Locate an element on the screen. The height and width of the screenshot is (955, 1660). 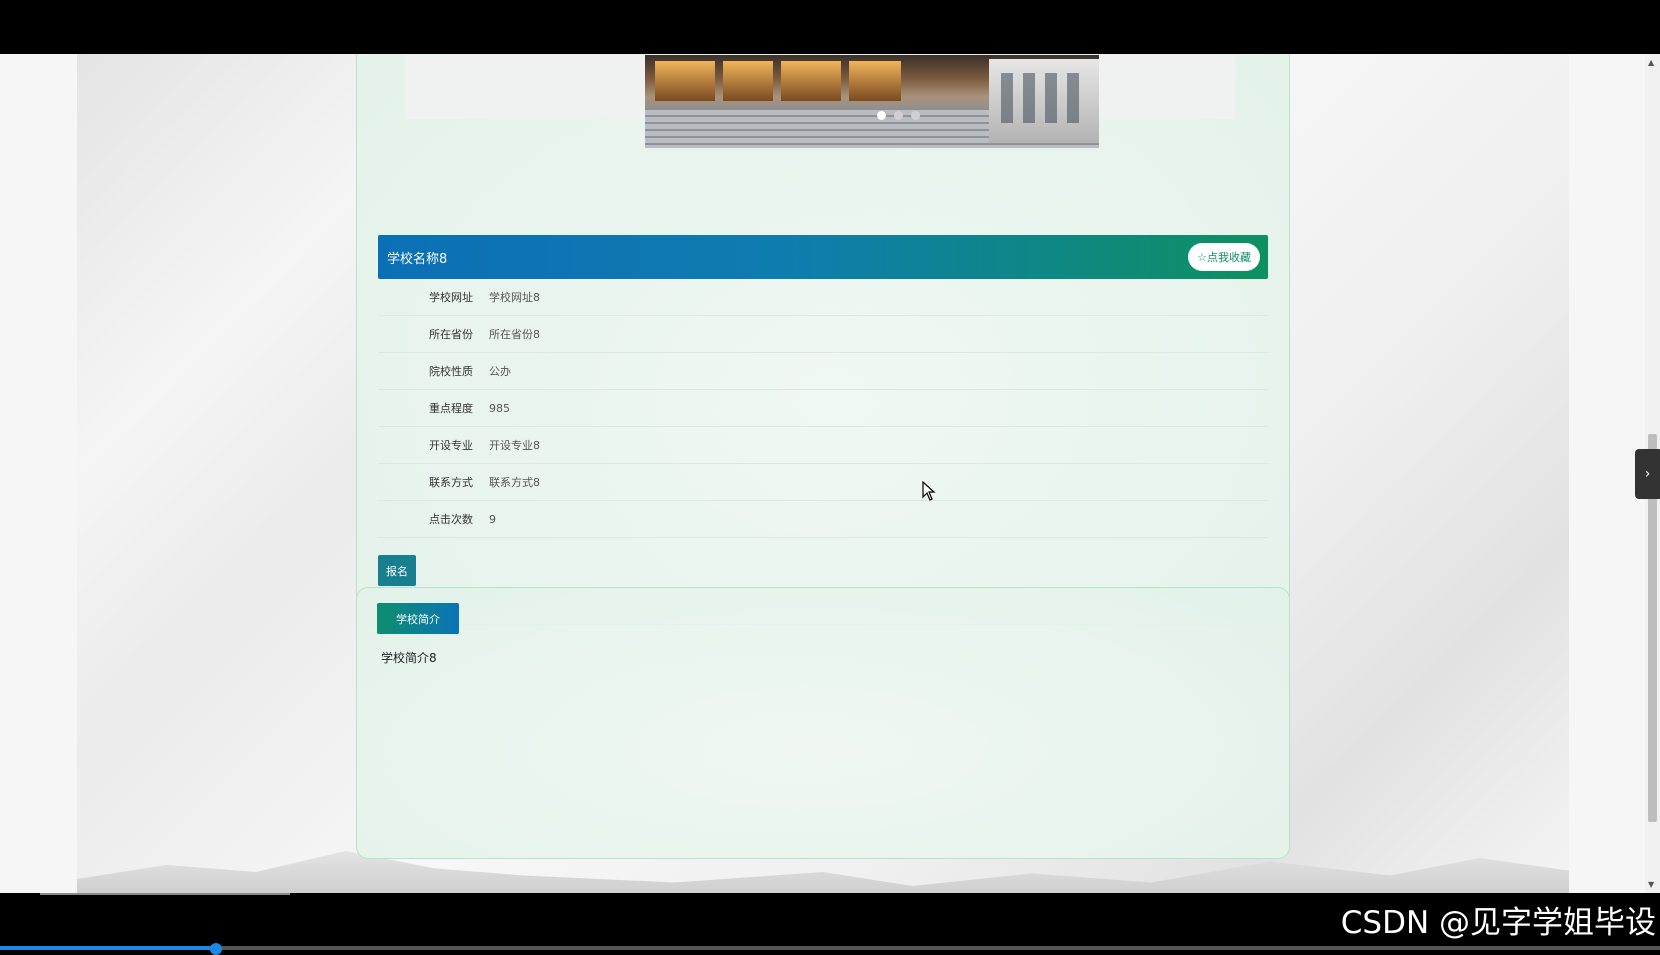
tab-school-intro: 学校简介 is located at coordinates (418, 618).